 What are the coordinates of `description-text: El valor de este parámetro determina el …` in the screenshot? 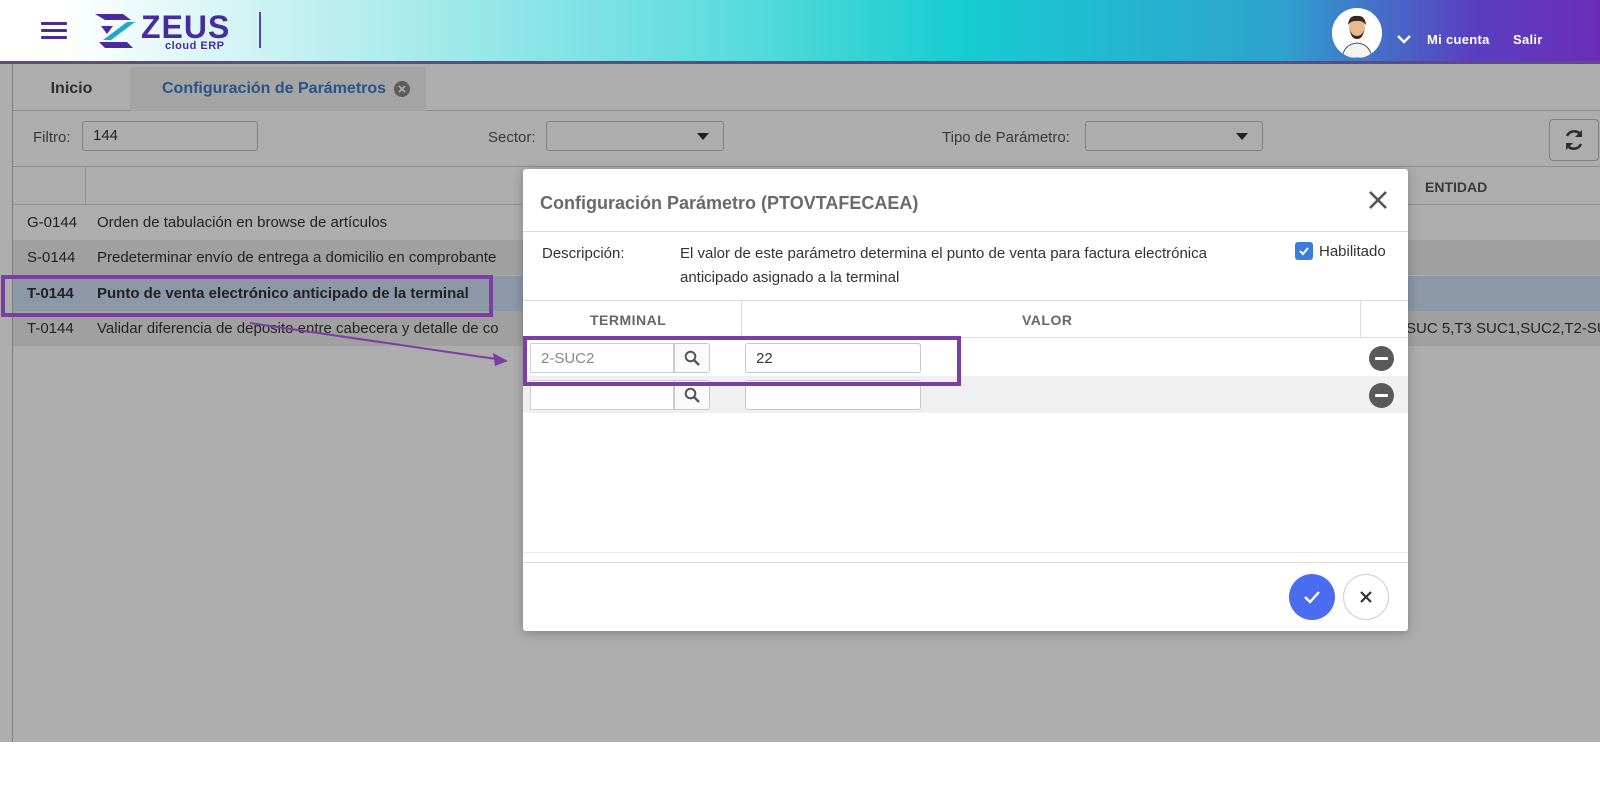 It's located at (943, 265).